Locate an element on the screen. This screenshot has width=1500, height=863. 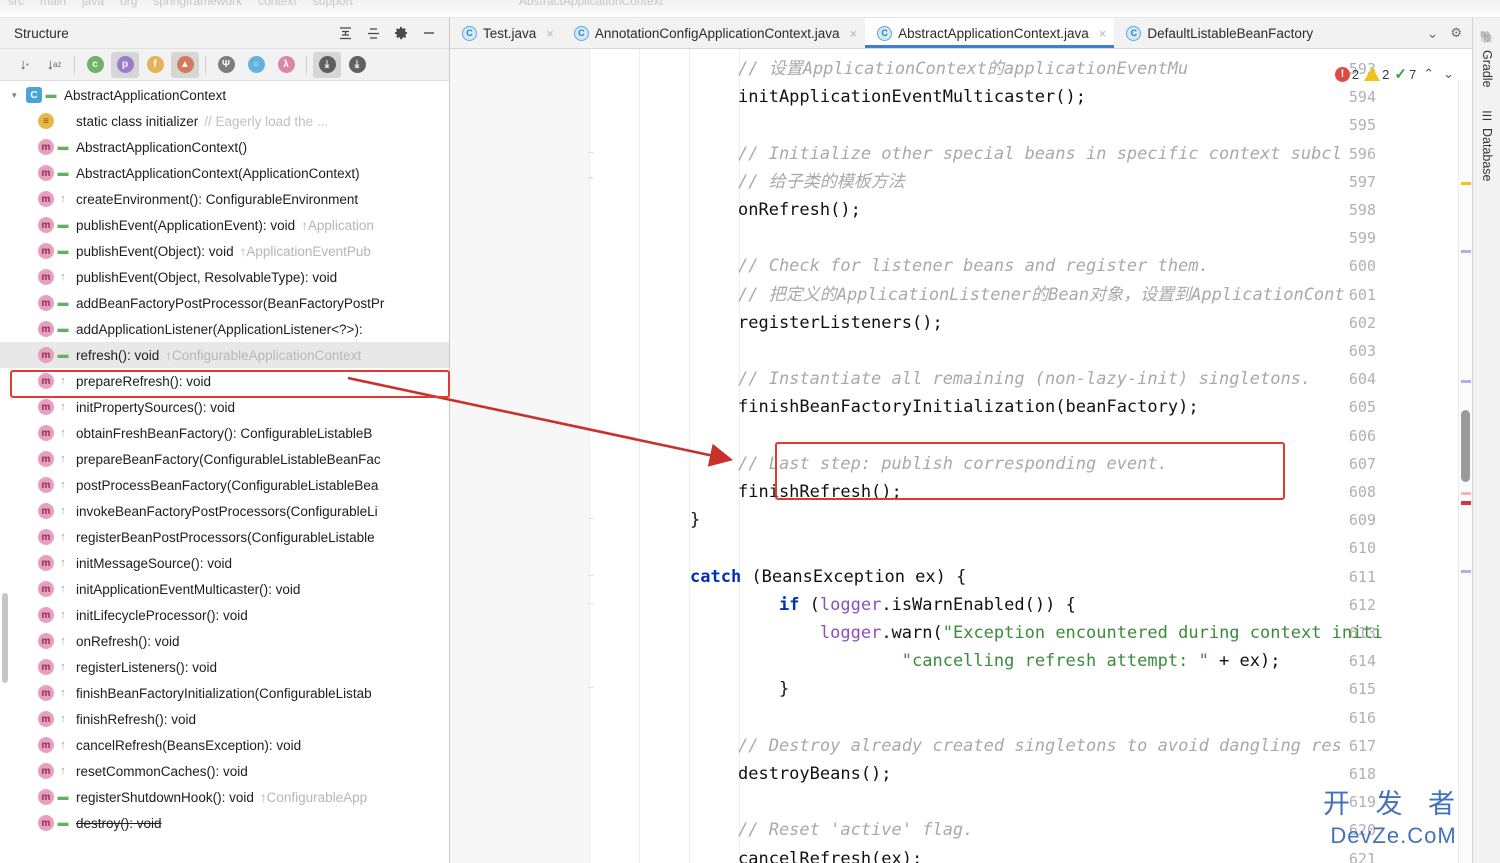
show-fields-button: f is located at coordinates (155, 65).